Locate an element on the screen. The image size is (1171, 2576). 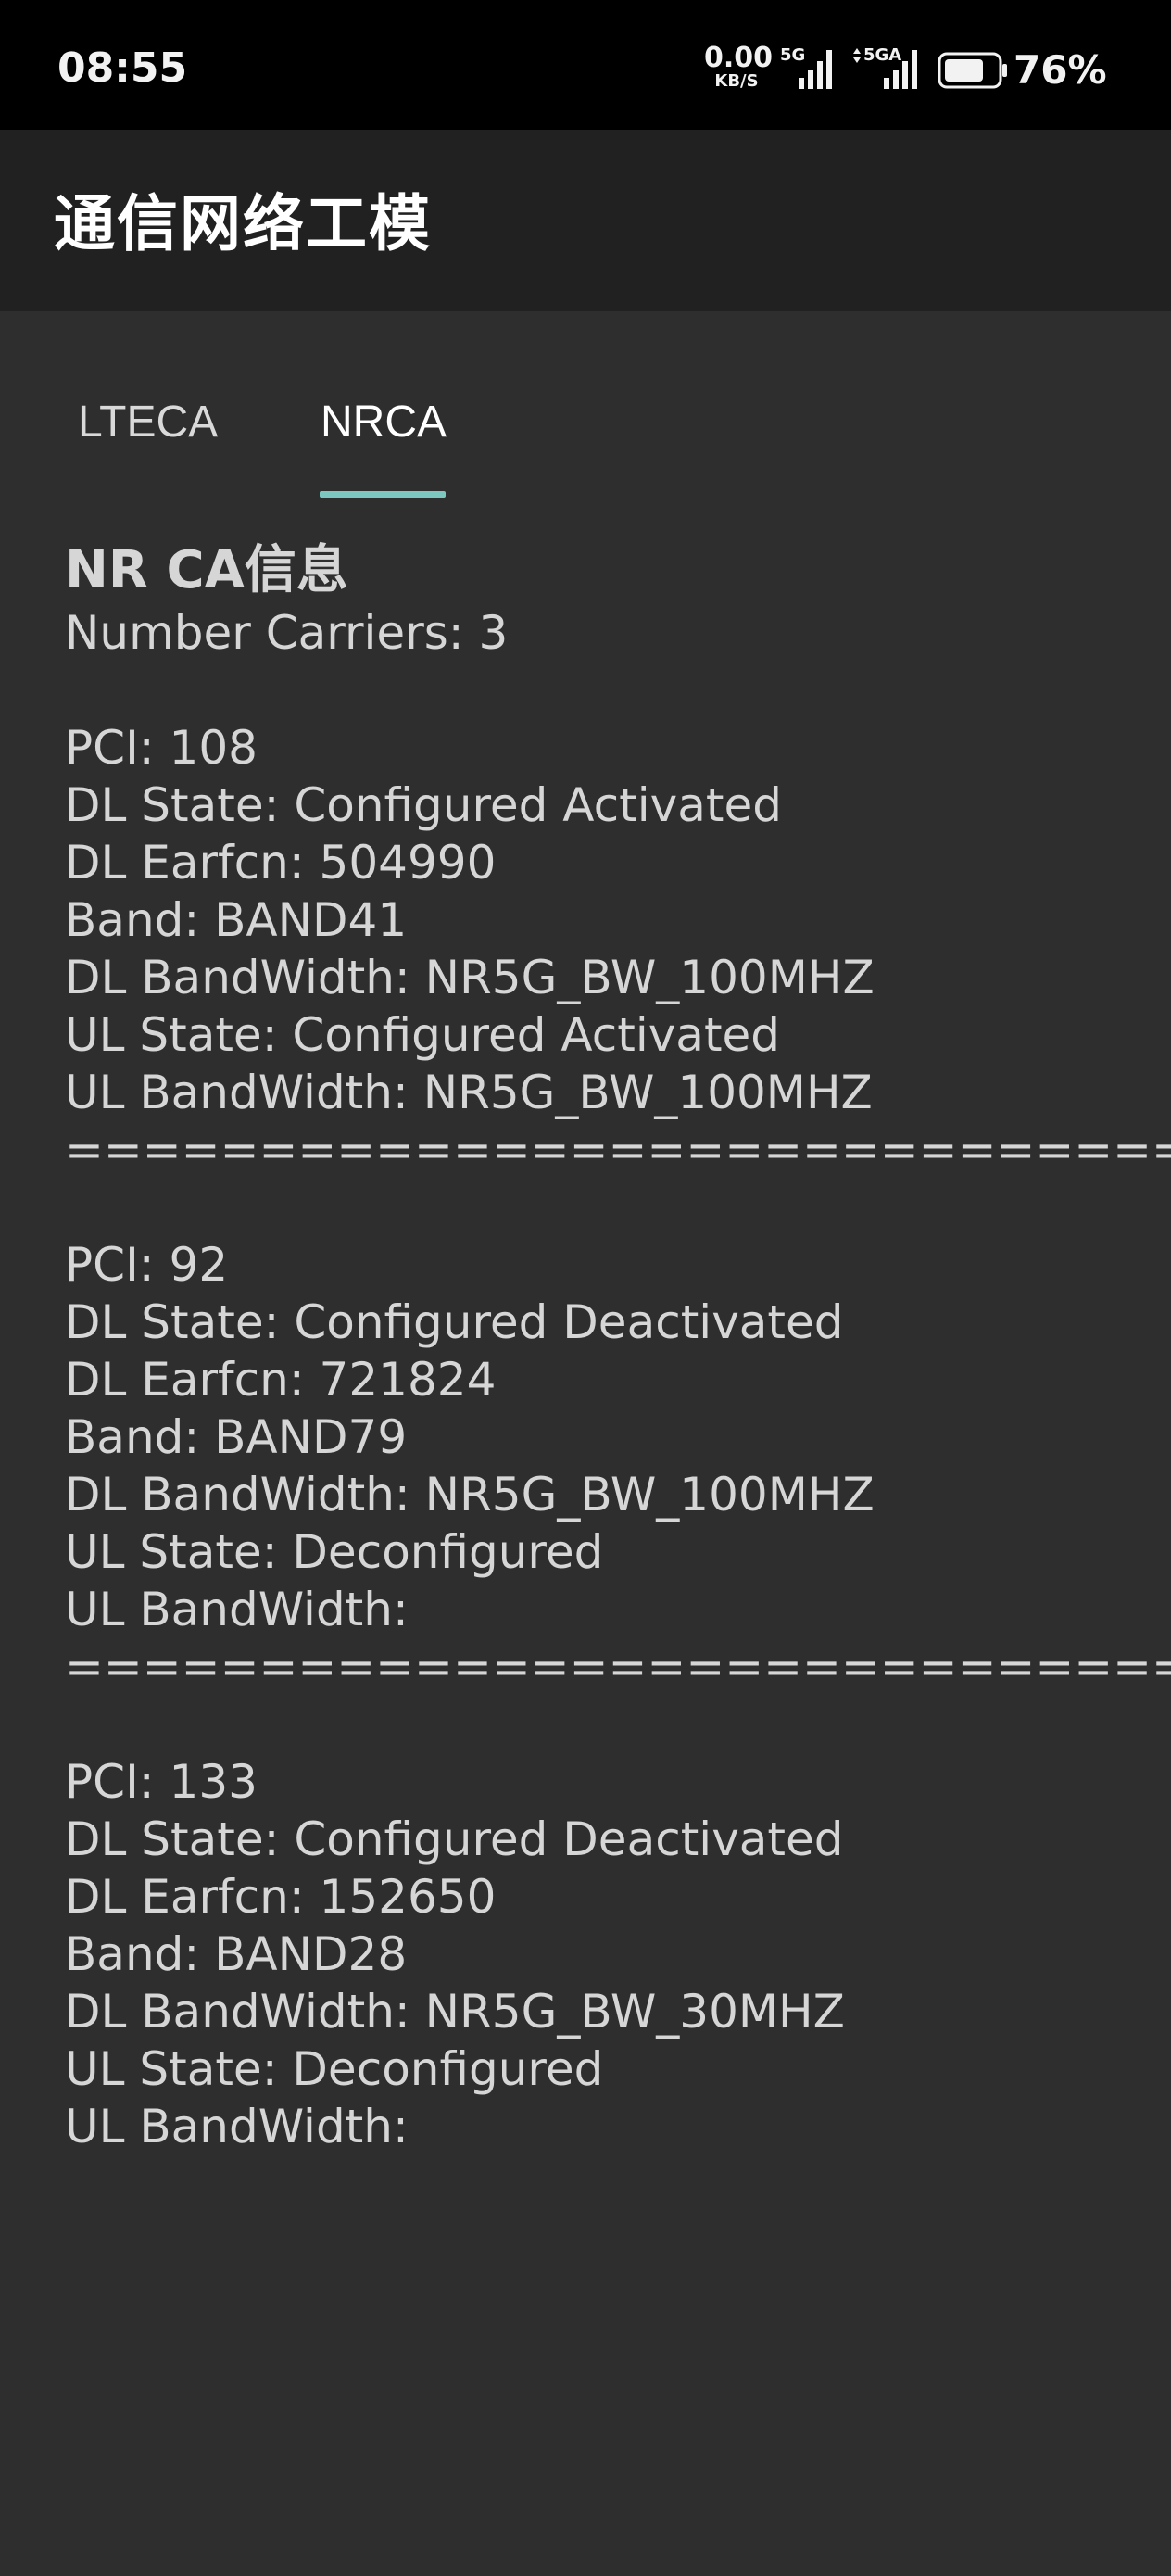
network-speed-value: 0.00 is located at coordinates (739, 58).